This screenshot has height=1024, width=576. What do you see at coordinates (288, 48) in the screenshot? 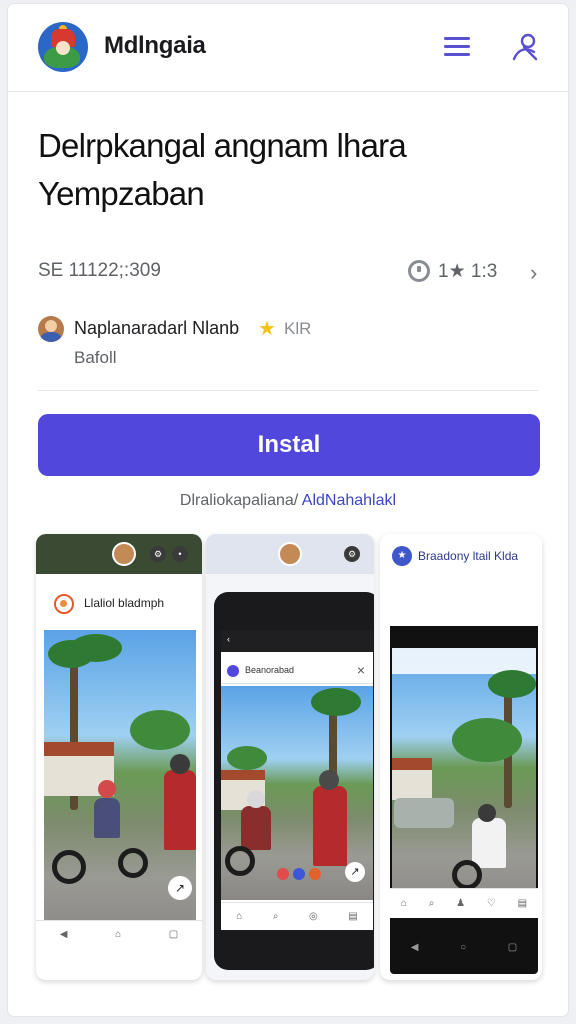
I see `top-app-bar: Mdlngaia` at bounding box center [288, 48].